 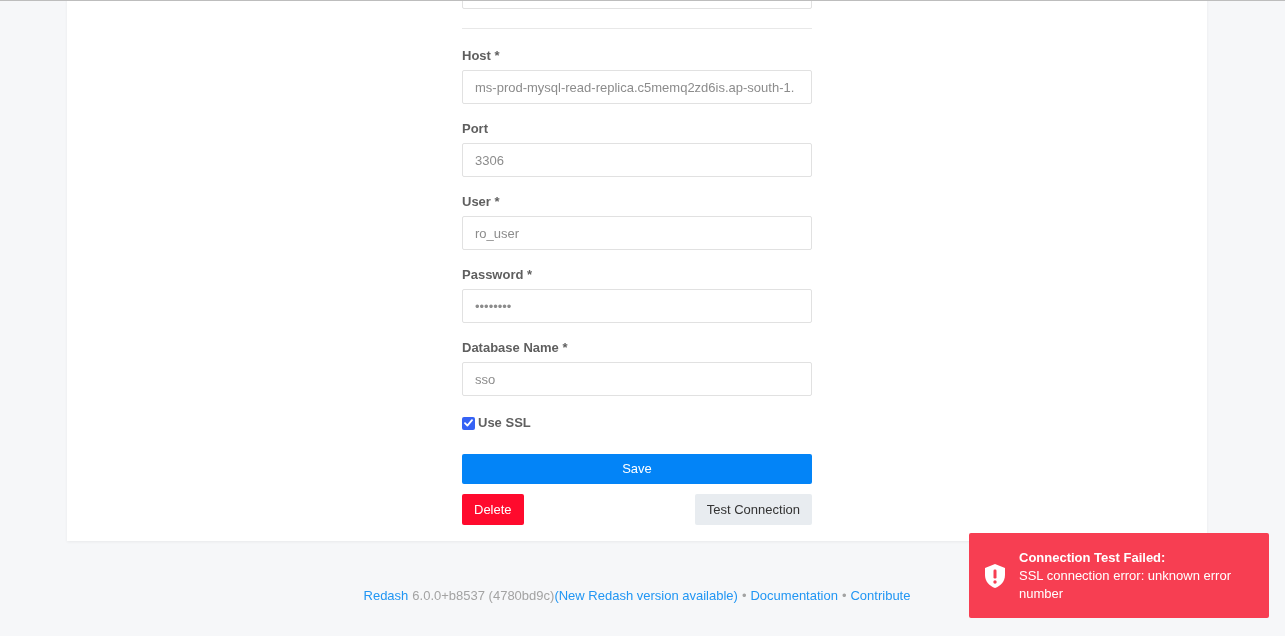 I want to click on version-text: 6.0.0+b8537 (4780bd9c), so click(x=483, y=596).